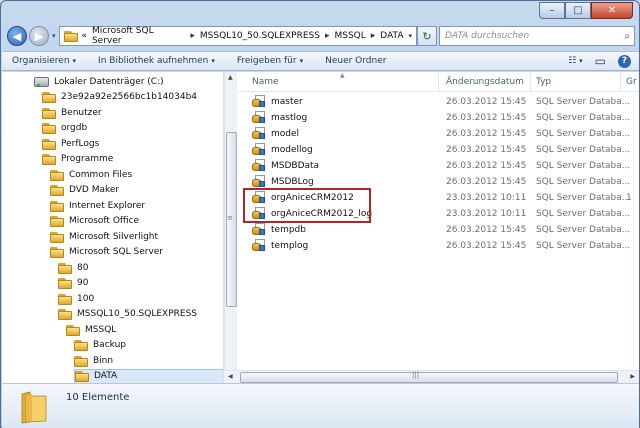  I want to click on share-with-button: Freigeben für ▾, so click(270, 61).